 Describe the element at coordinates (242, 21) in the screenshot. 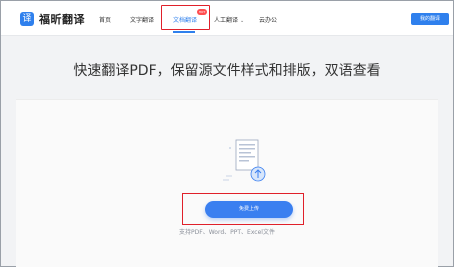

I see `chevron-down-icon: ⌄` at that location.